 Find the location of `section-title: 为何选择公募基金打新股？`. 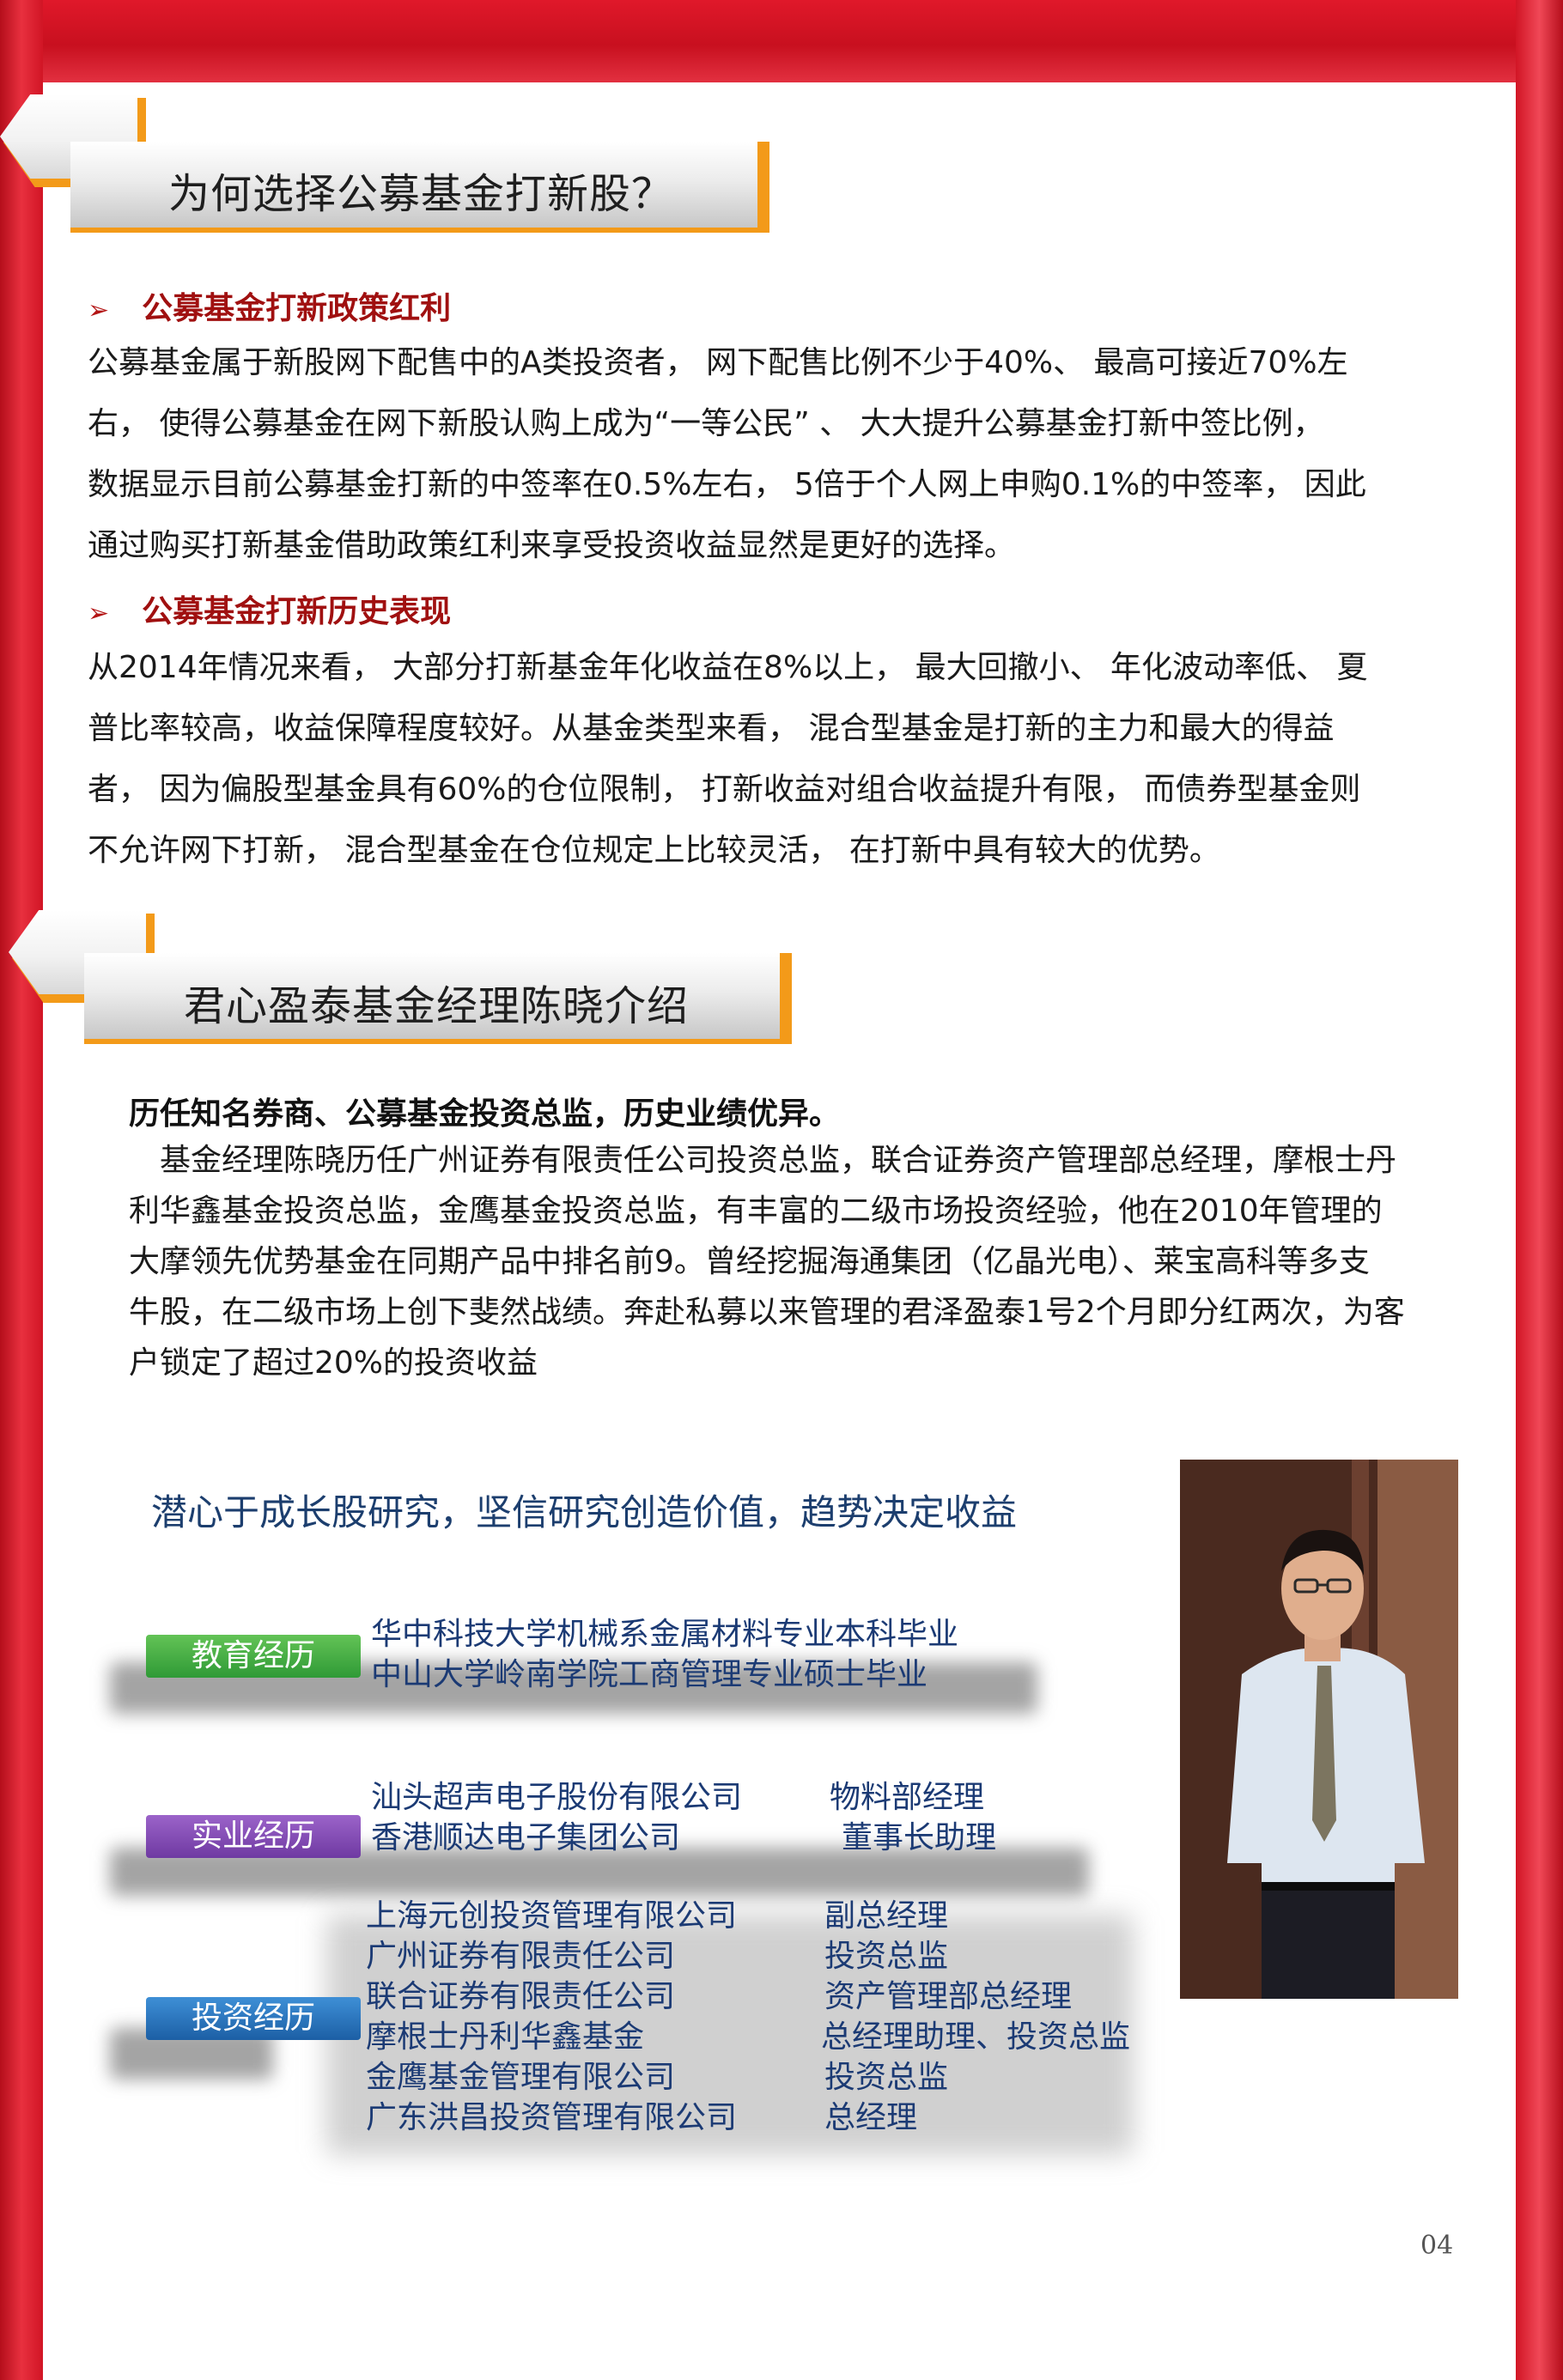

section-title: 为何选择公募基金打新股？ is located at coordinates (421, 194).